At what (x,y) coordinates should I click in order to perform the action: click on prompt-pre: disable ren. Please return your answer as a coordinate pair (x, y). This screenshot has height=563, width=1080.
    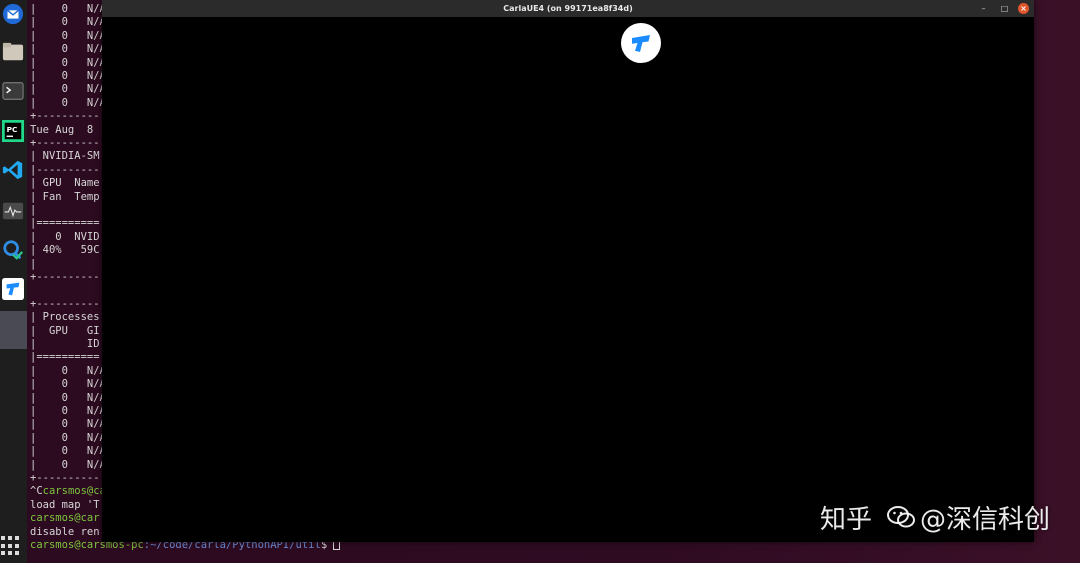
    Looking at the image, I should click on (65, 531).